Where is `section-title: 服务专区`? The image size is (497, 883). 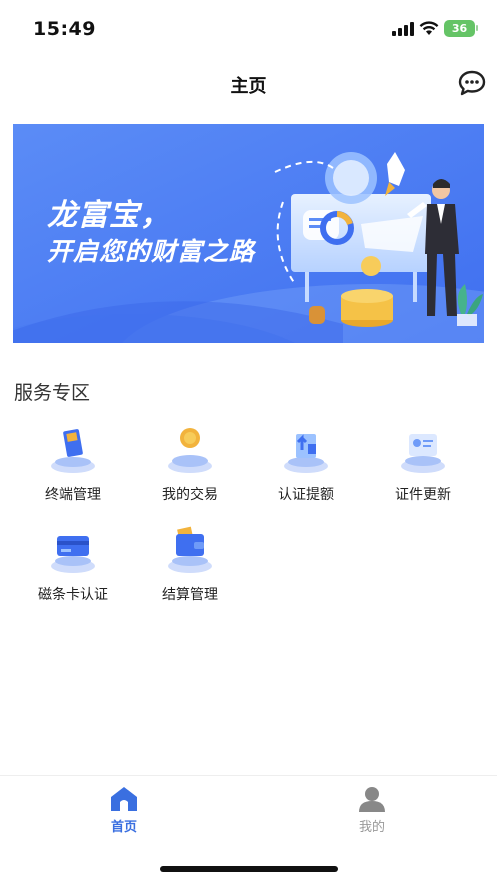
section-title: 服务专区 is located at coordinates (52, 393).